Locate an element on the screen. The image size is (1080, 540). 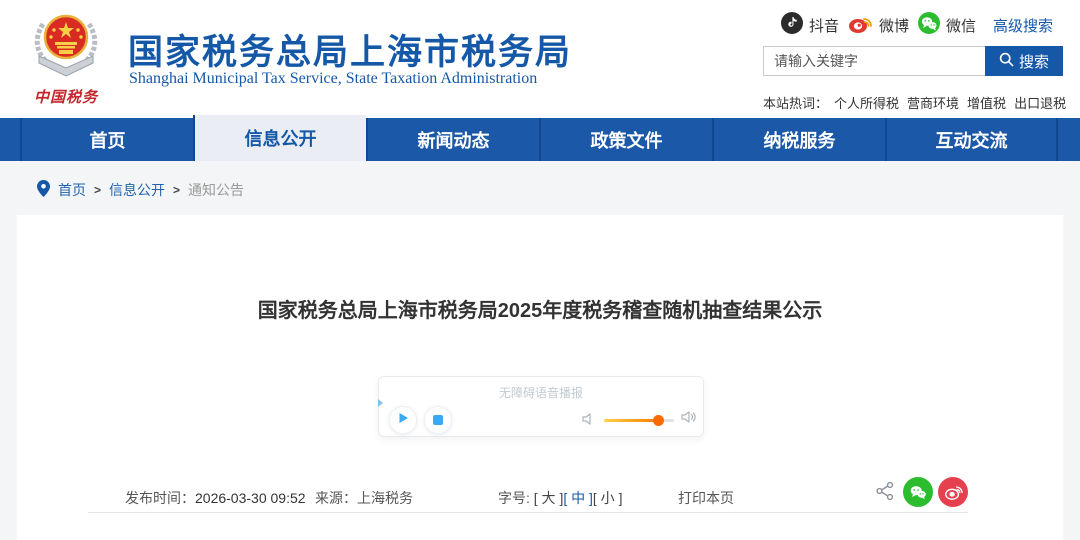
topbar: 抖音 微博 微信 高级搜索 is located at coordinates (916, 25).